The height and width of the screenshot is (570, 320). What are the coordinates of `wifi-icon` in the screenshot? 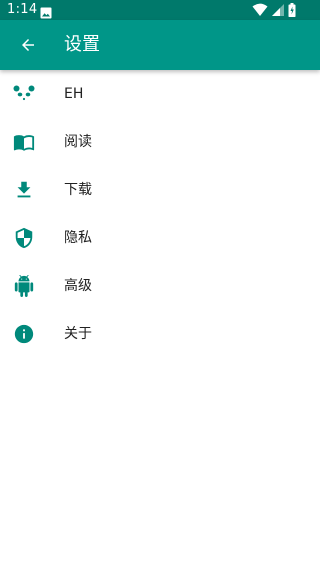 It's located at (260, 10).